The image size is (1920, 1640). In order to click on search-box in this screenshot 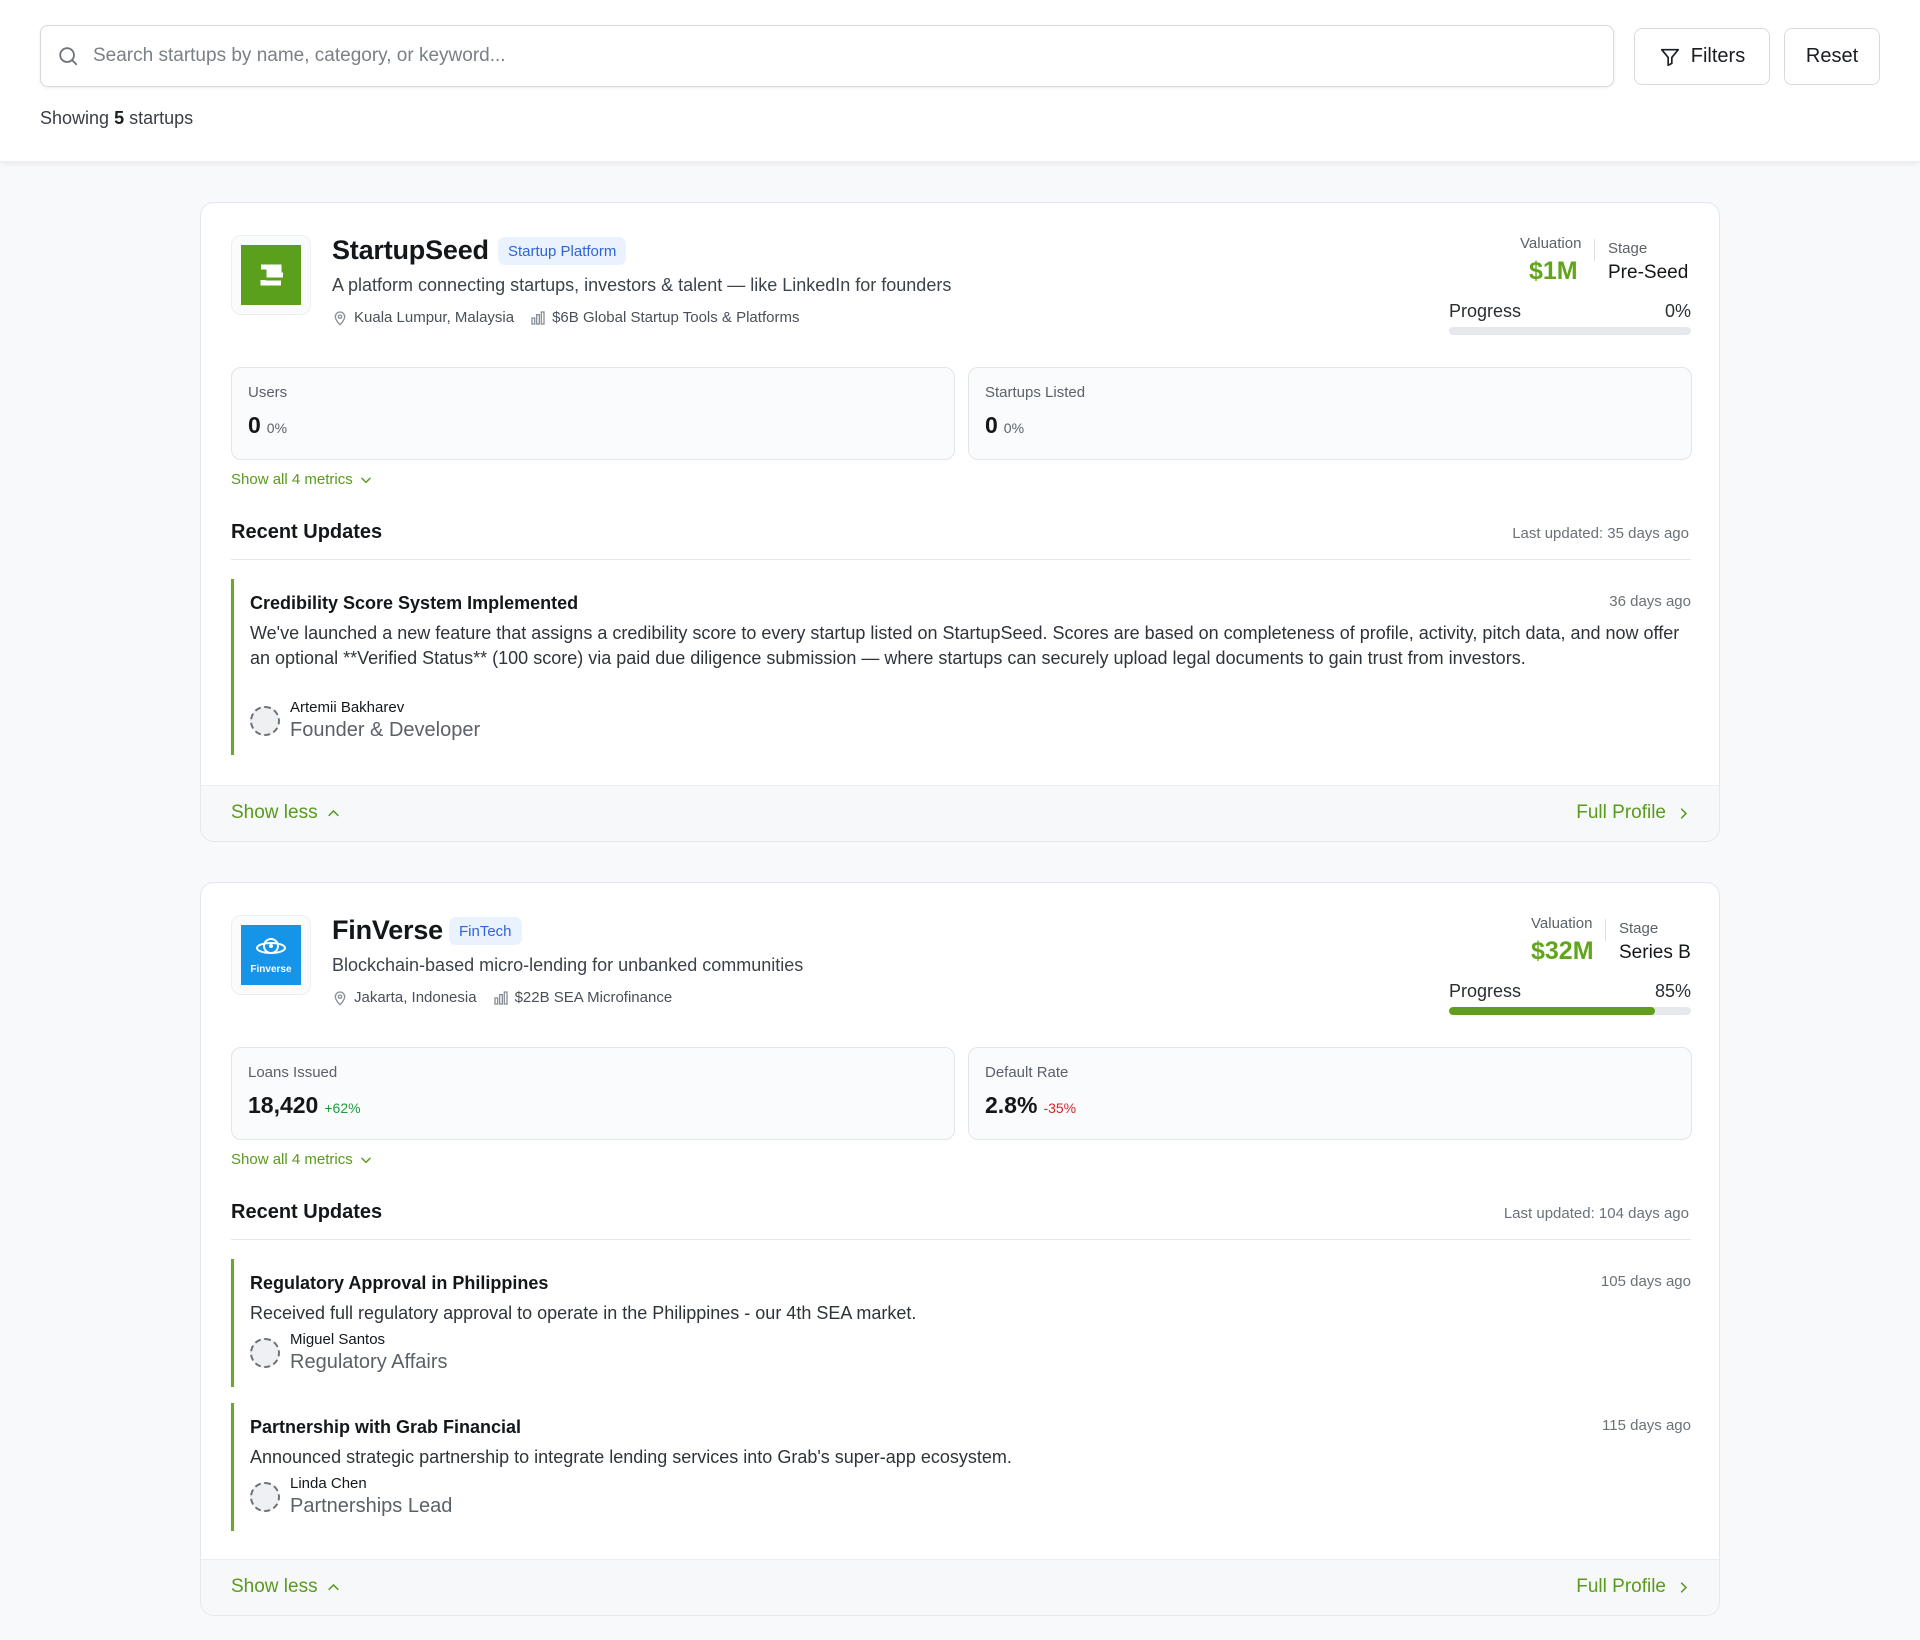, I will do `click(827, 56)`.